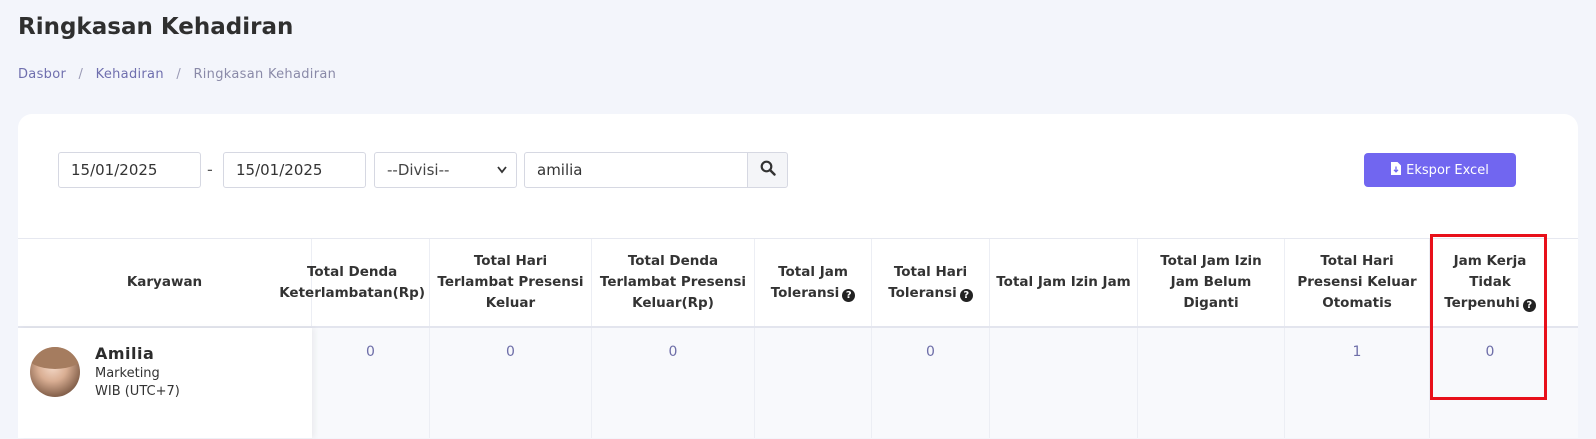 This screenshot has width=1596, height=439. I want to click on cell-total-hari-presensi-keluar-otomatis: 1, so click(1357, 383).